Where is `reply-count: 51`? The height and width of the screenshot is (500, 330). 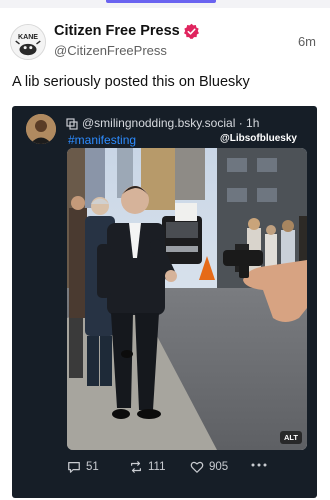
reply-count: 51 is located at coordinates (92, 467).